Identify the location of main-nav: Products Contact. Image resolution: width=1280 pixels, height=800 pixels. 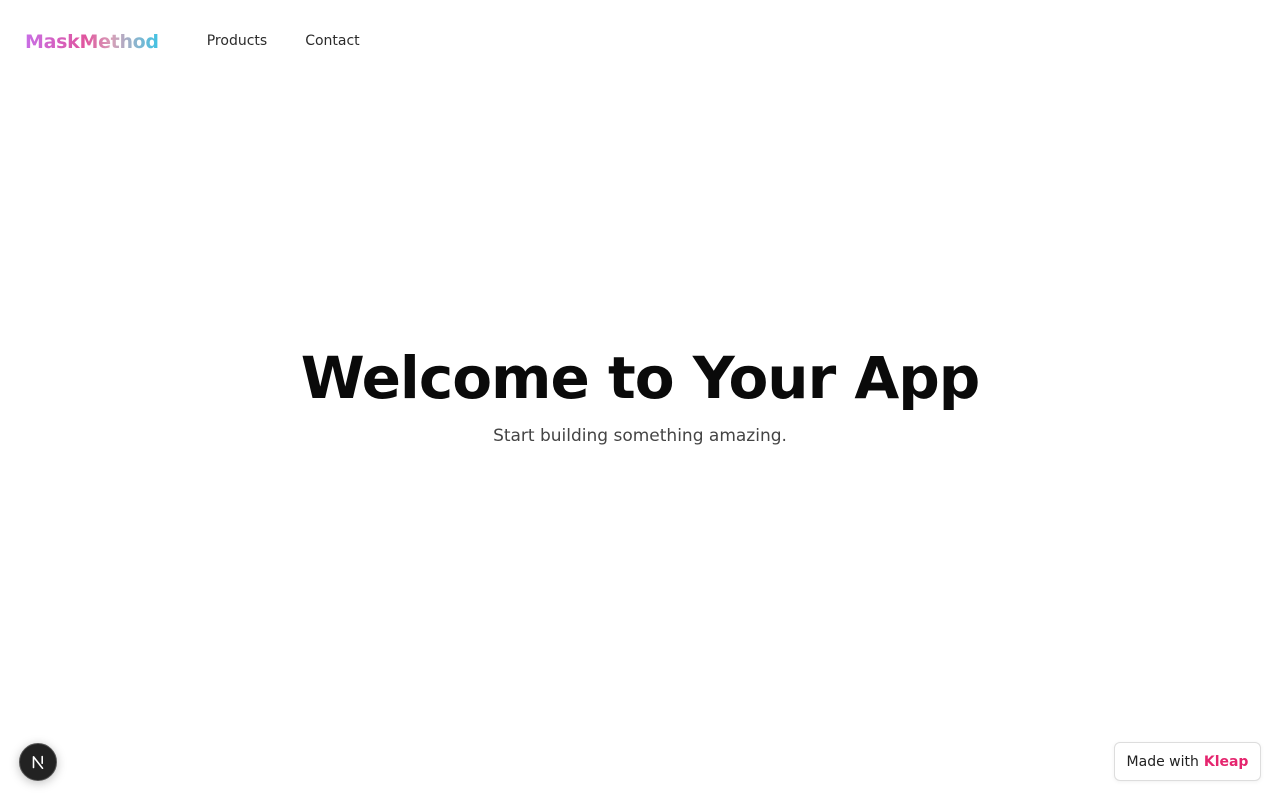
(283, 41).